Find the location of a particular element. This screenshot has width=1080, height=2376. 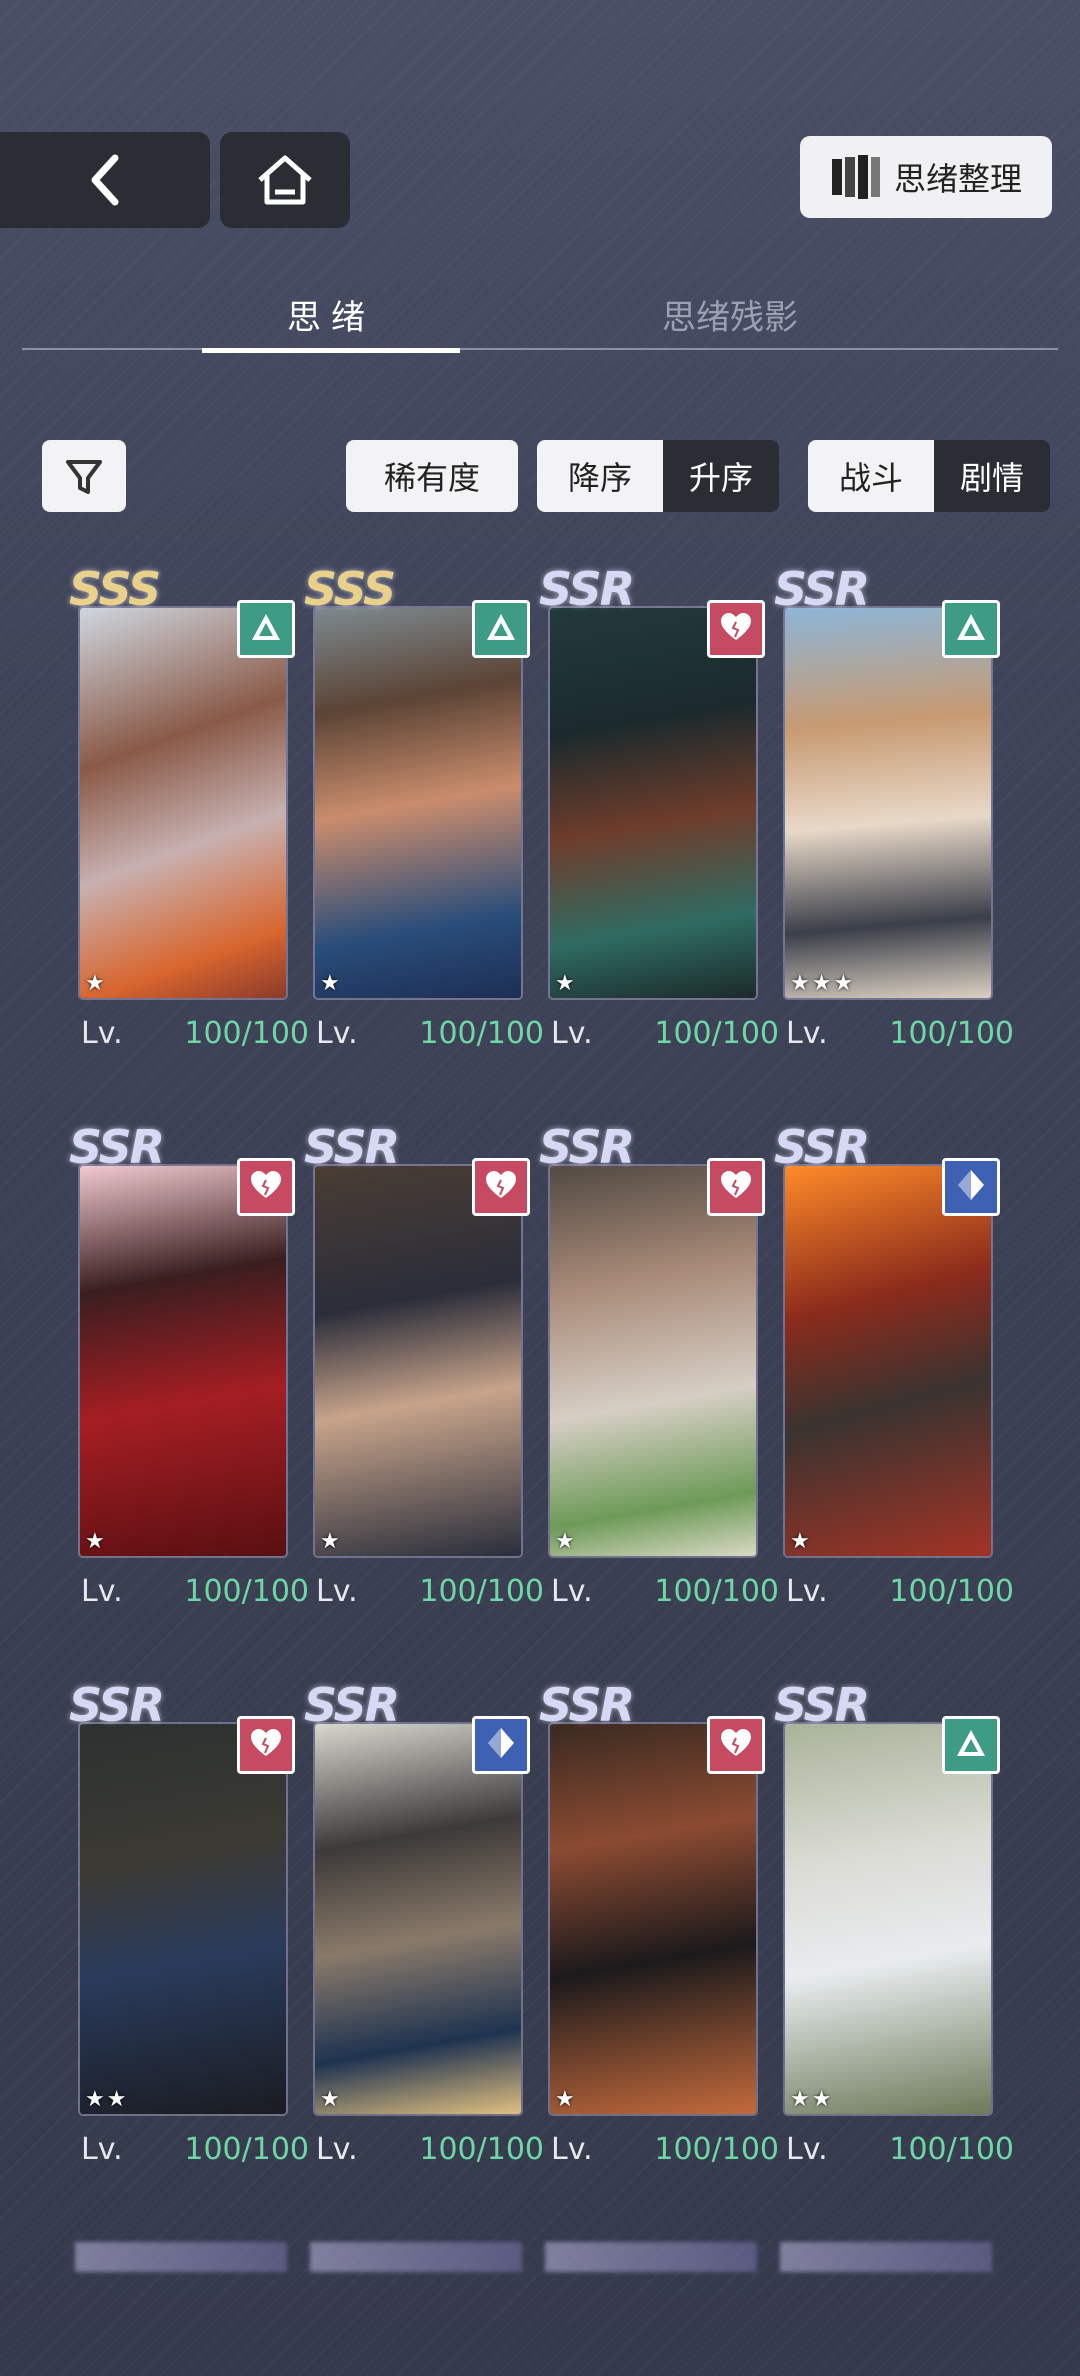

order-toggle: 降序 升序 is located at coordinates (658, 476).